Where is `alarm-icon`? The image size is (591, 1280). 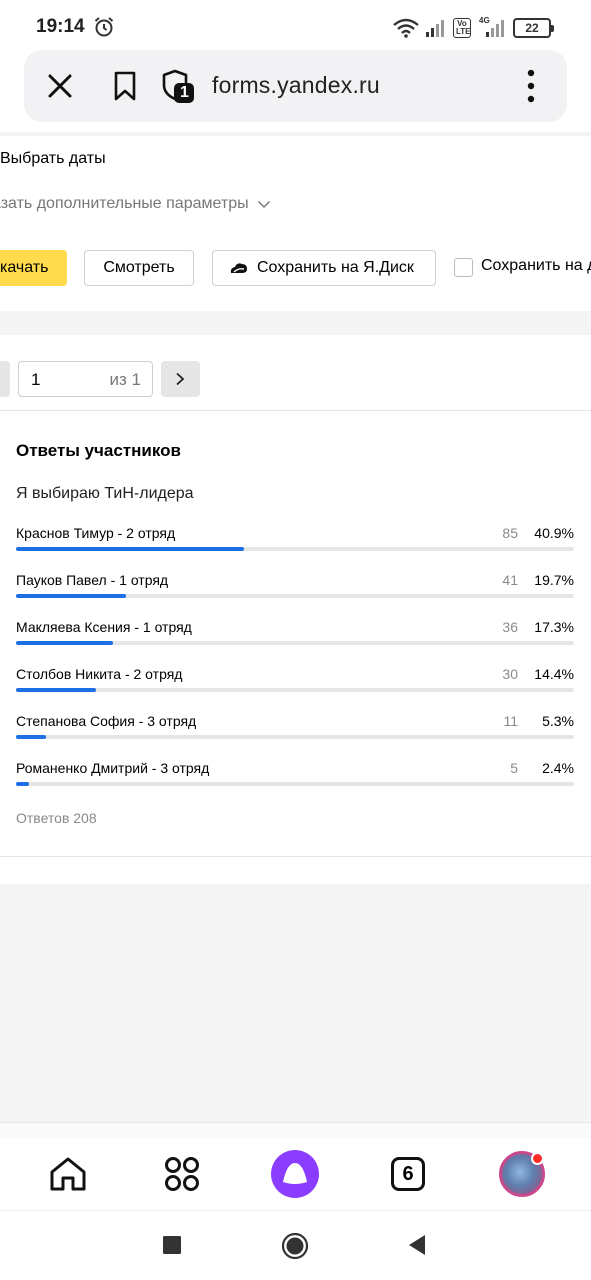 alarm-icon is located at coordinates (104, 27).